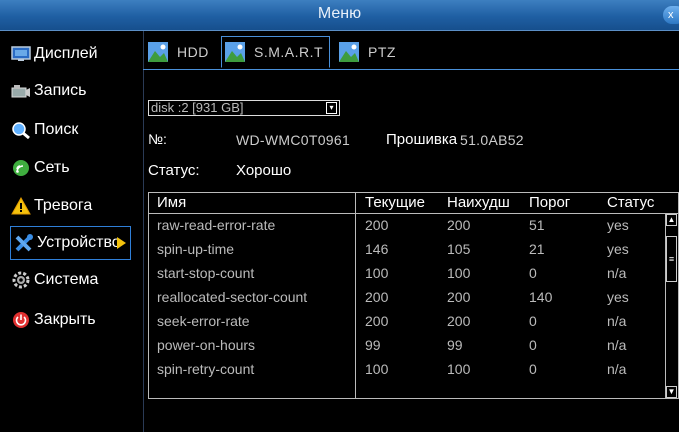  I want to click on cell-name: power-on-hours, so click(206, 345).